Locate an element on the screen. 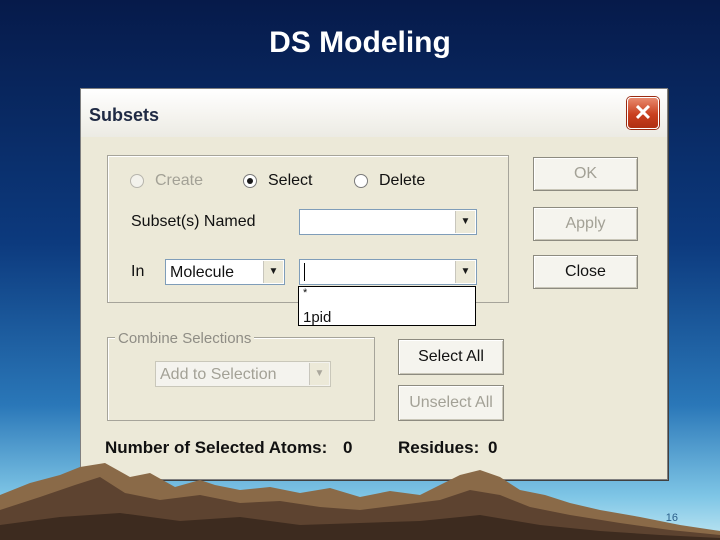  in-type-select: Molecule ▼ is located at coordinates (225, 272).